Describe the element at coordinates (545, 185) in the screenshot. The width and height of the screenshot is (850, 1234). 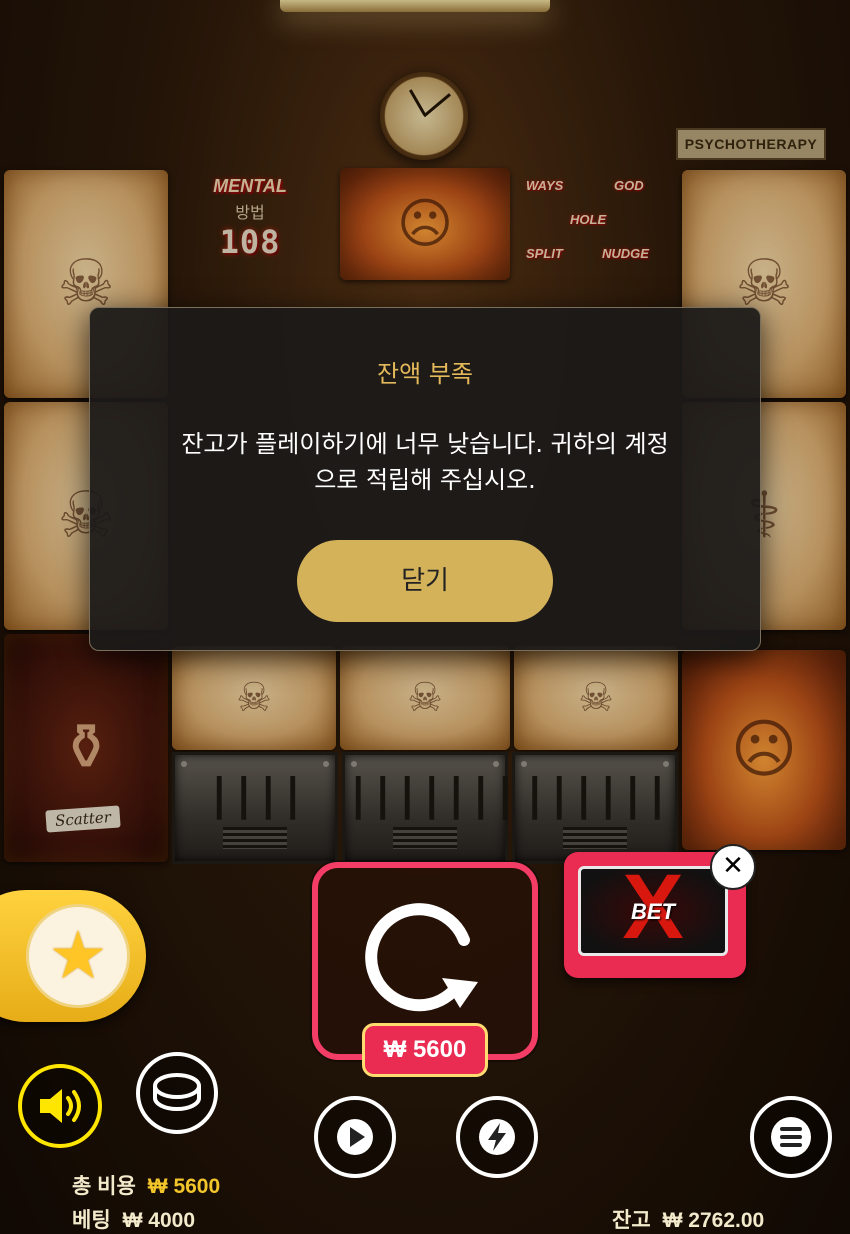
I see `feature-ways: WAYS` at that location.